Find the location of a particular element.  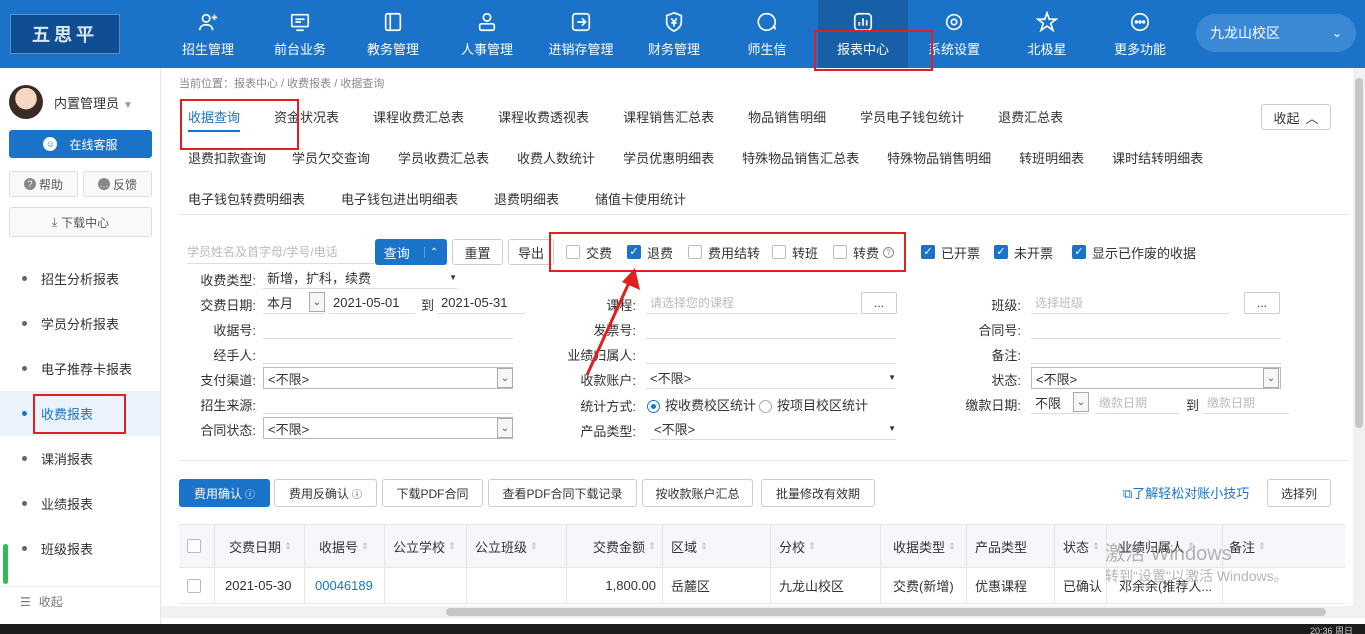

tab-refund-detail: 退费明细表 is located at coordinates (526, 198).